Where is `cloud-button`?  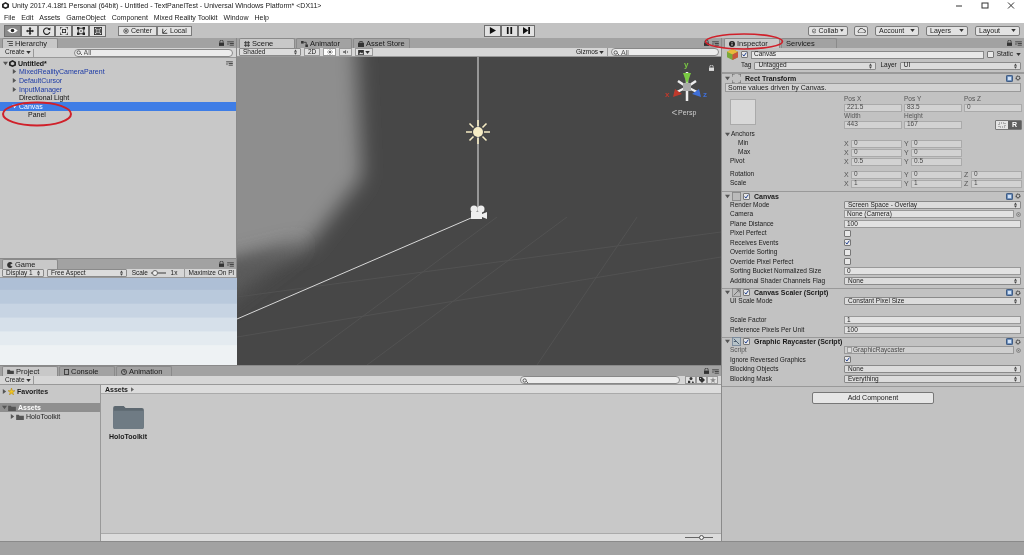 cloud-button is located at coordinates (861, 30).